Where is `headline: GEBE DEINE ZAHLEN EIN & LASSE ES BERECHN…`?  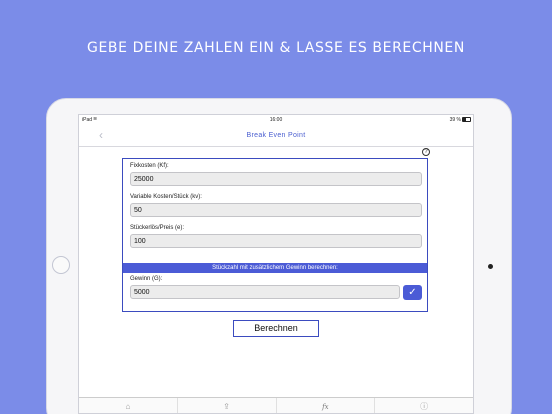
headline: GEBE DEINE ZAHLEN EIN & LASSE ES BERECHN… is located at coordinates (276, 48).